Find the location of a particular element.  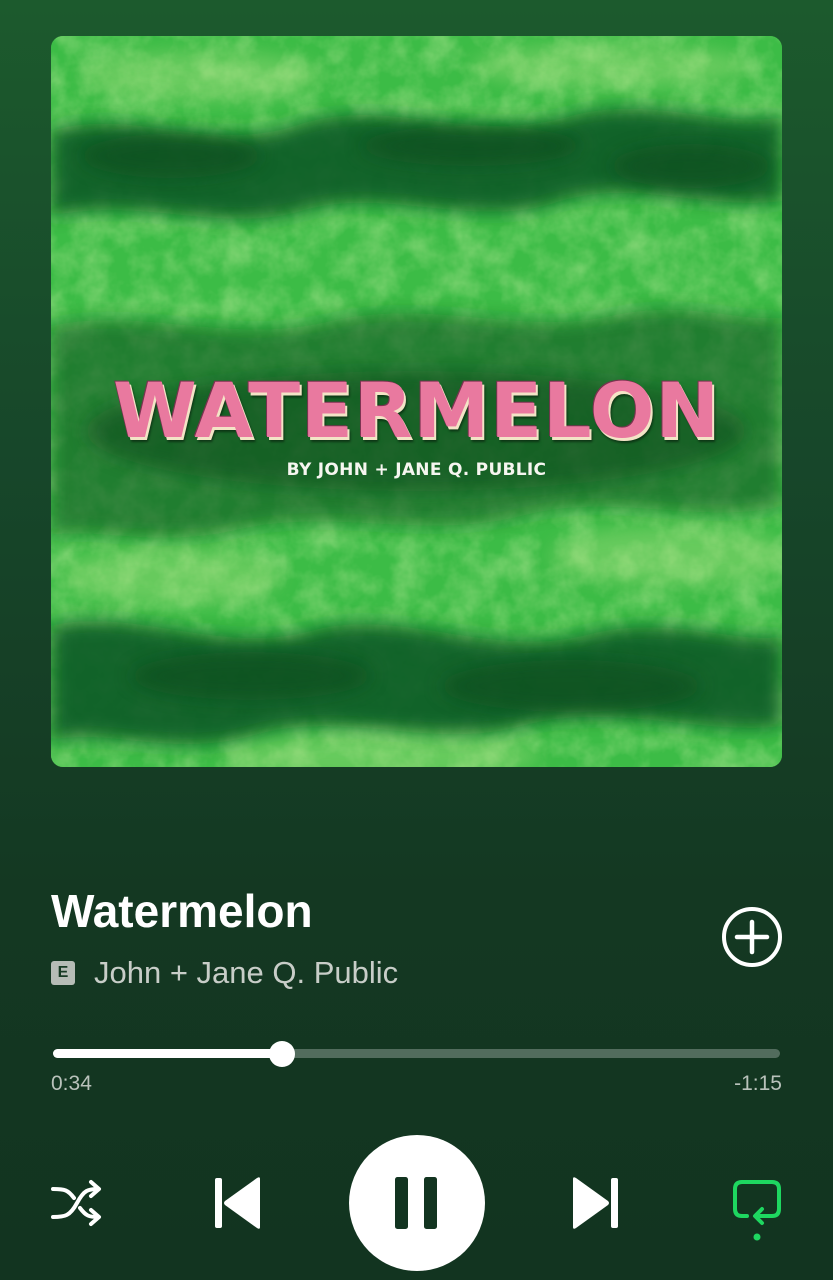

progress-thumb is located at coordinates (282, 1053).